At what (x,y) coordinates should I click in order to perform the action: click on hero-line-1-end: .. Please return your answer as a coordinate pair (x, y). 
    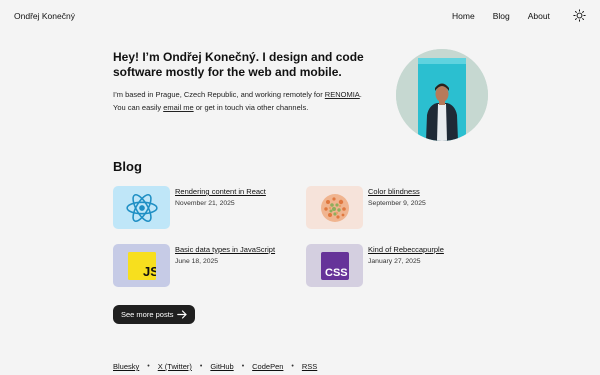
    Looking at the image, I should click on (360, 94).